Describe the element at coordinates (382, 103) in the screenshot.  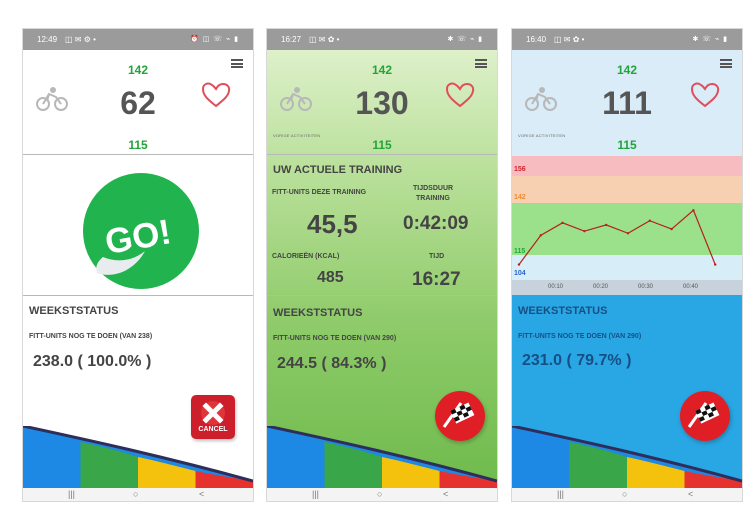
I see `heart-rate-value: 130` at that location.